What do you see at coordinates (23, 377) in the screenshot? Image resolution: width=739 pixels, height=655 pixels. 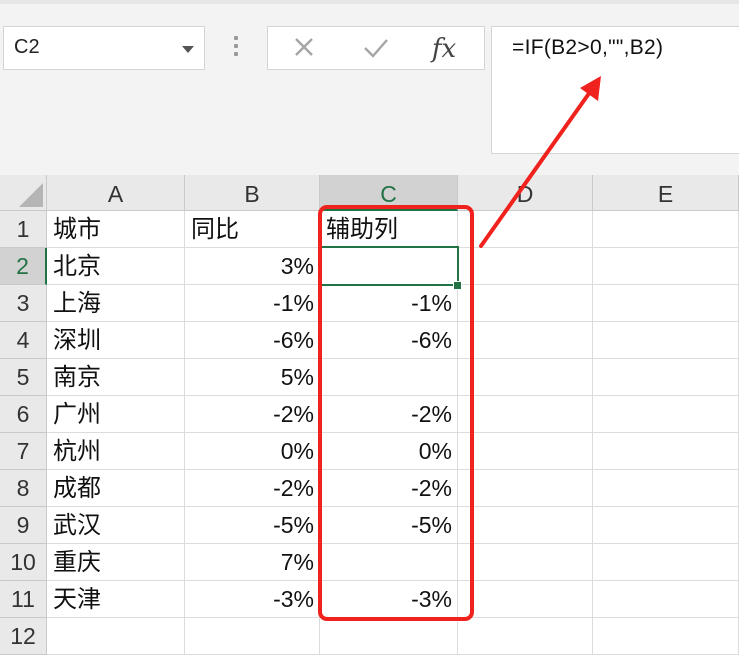 I see `row-header-5: 5` at bounding box center [23, 377].